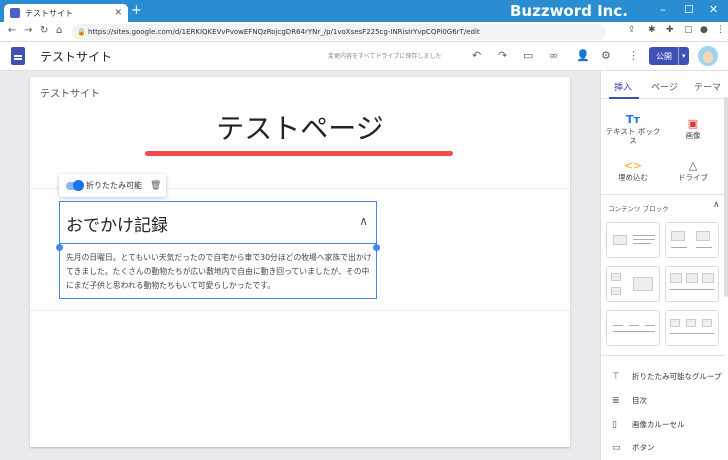 Image resolution: width=728 pixels, height=460 pixels. Describe the element at coordinates (638, 209) in the screenshot. I see `content-blocks-title: コンテンツ ブロック` at that location.